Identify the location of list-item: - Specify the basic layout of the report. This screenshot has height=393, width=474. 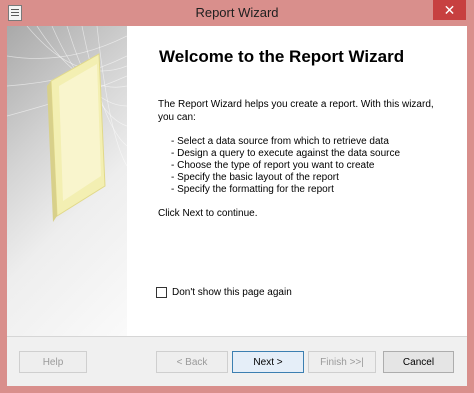
(255, 177).